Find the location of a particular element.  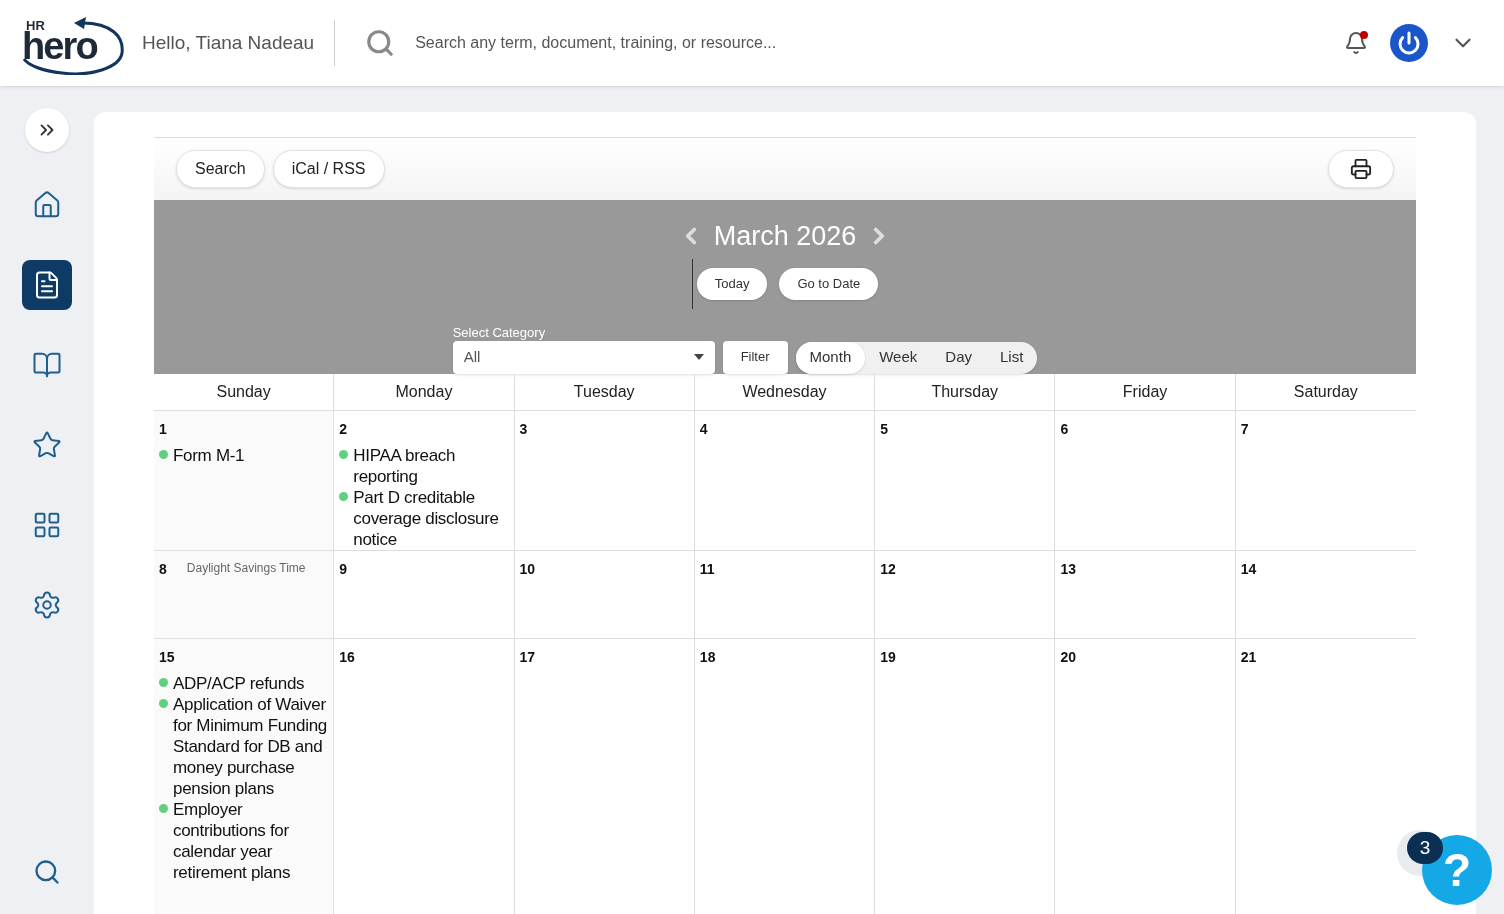

filter-button: Filter is located at coordinates (755, 357).